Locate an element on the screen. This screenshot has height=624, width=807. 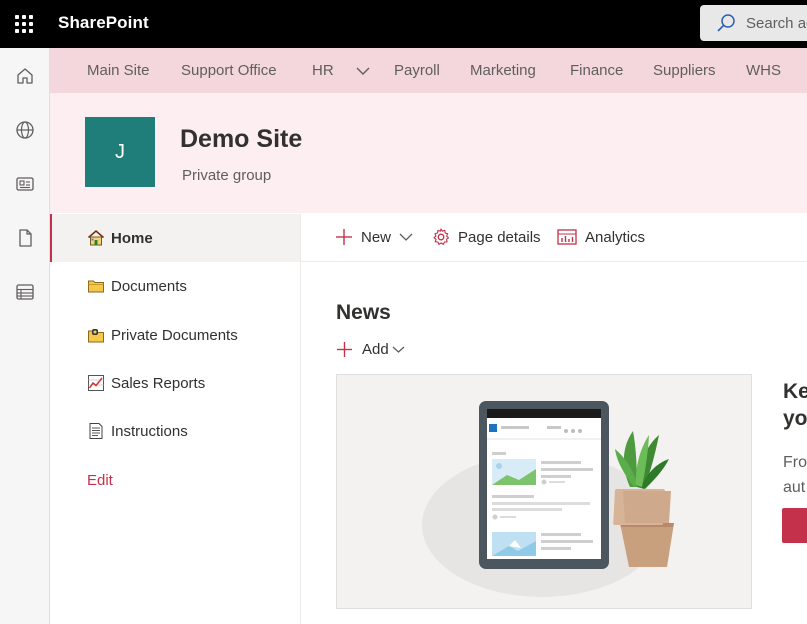
analytics-button: Analytics is located at coordinates (601, 237).